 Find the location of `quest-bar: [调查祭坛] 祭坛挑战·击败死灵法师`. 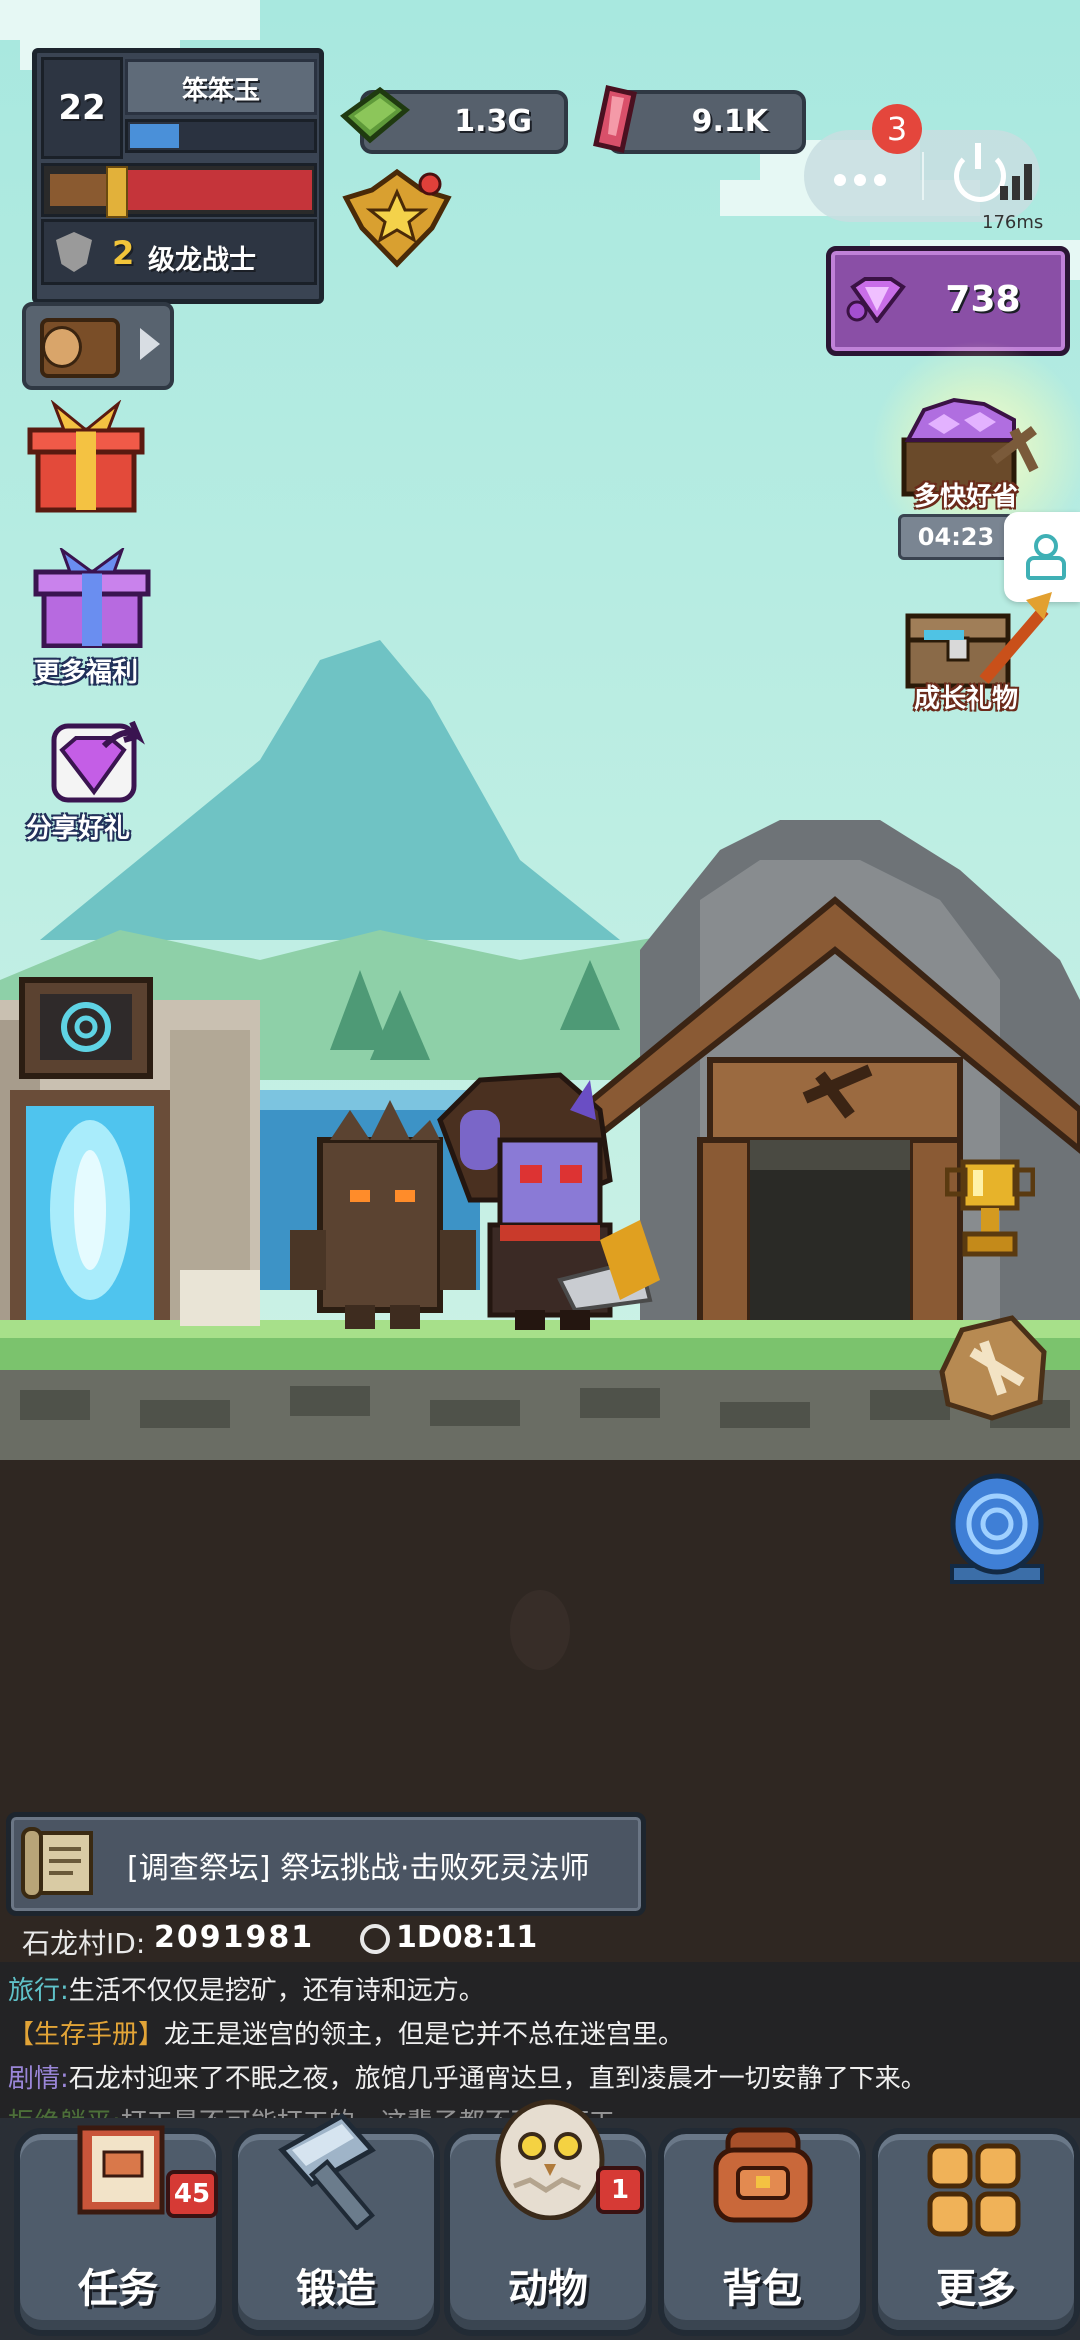

quest-bar: [调查祭坛] 祭坛挑战·击败死灵法师 is located at coordinates (326, 1864).